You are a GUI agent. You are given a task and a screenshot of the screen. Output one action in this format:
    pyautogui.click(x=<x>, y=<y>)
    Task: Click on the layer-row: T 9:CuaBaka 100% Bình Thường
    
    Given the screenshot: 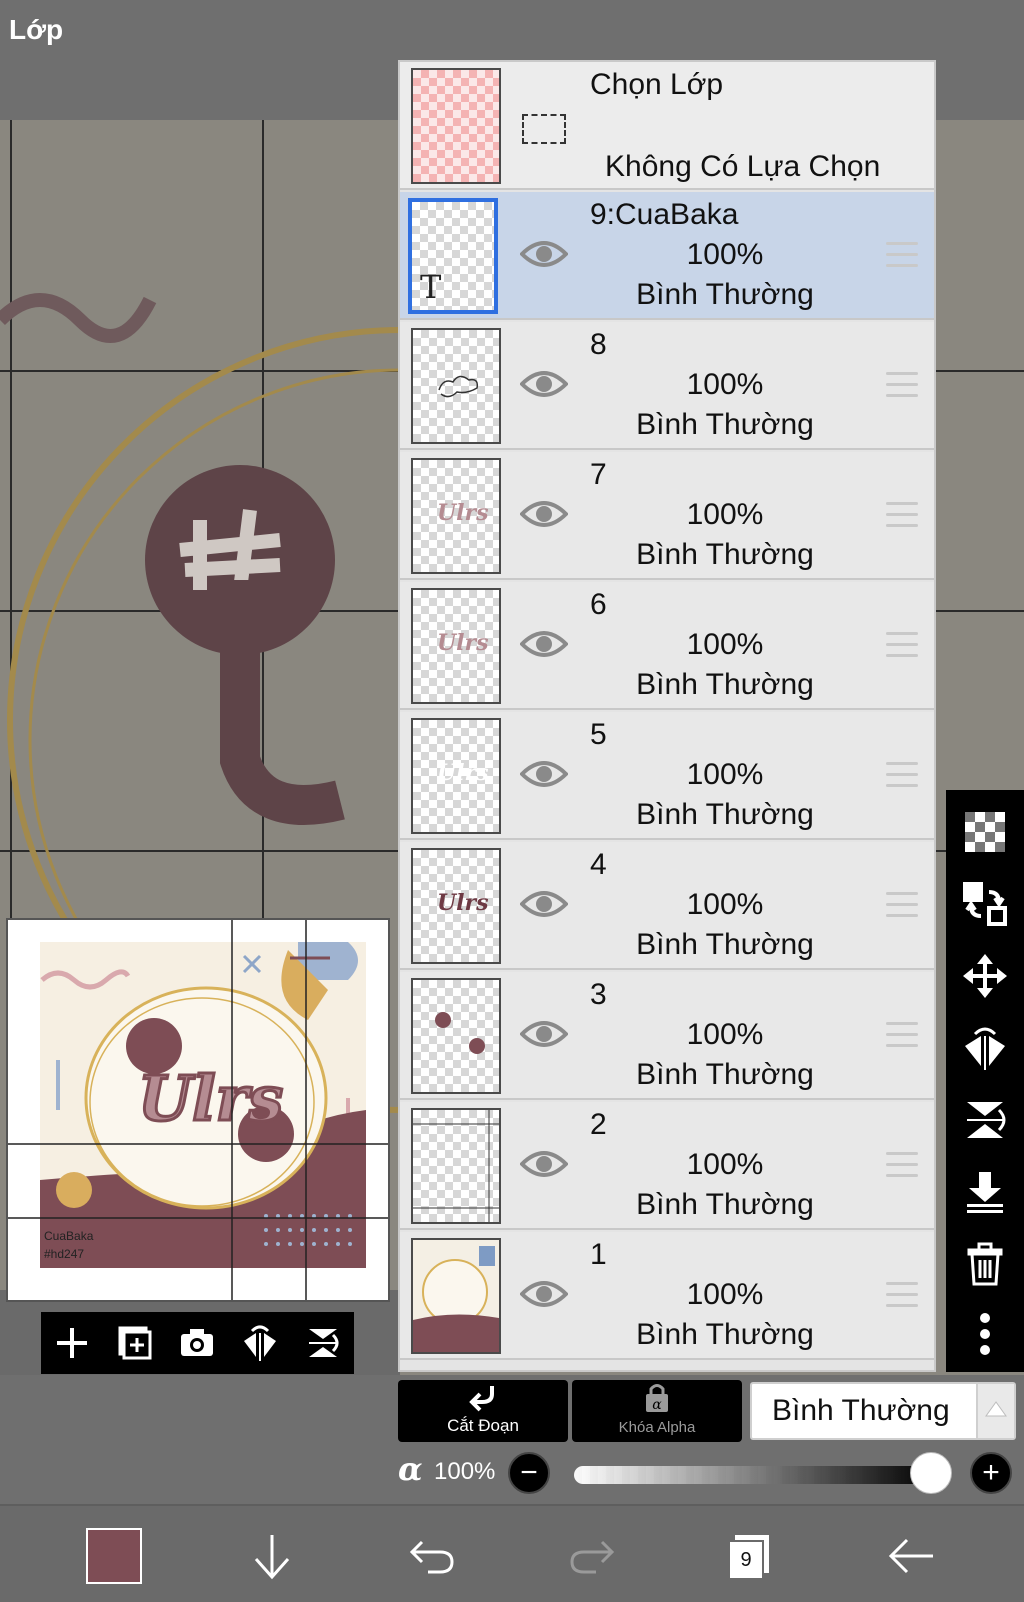 What is the action you would take?
    pyautogui.click(x=667, y=256)
    